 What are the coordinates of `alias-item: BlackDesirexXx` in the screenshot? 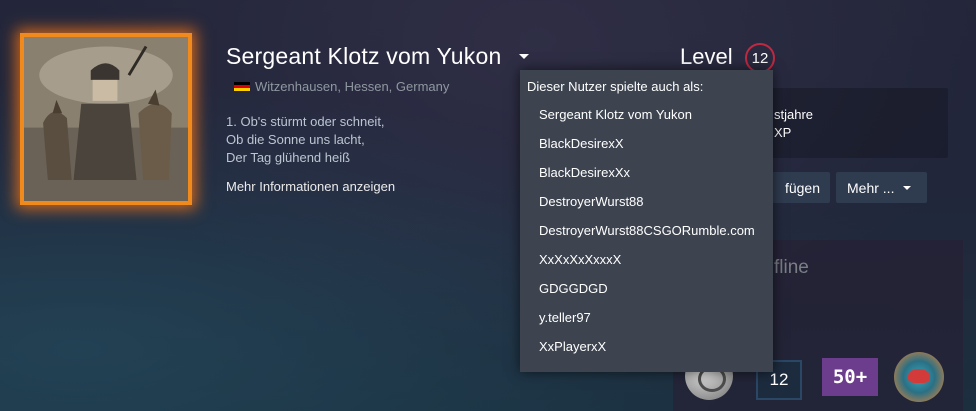 It's located at (584, 172).